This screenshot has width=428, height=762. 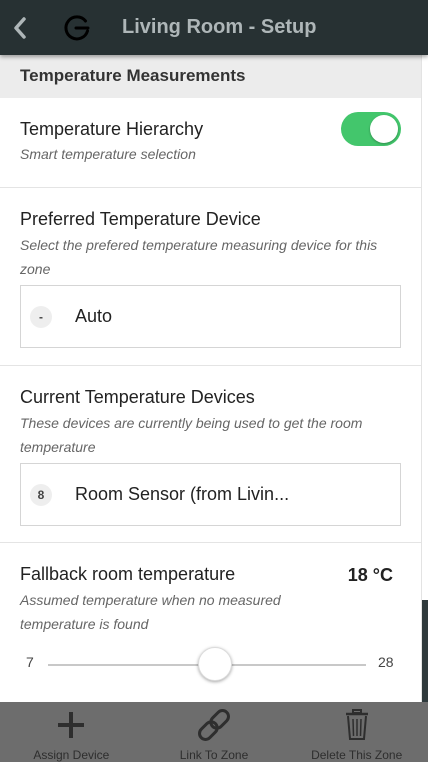 I want to click on trash-icon, so click(x=356, y=724).